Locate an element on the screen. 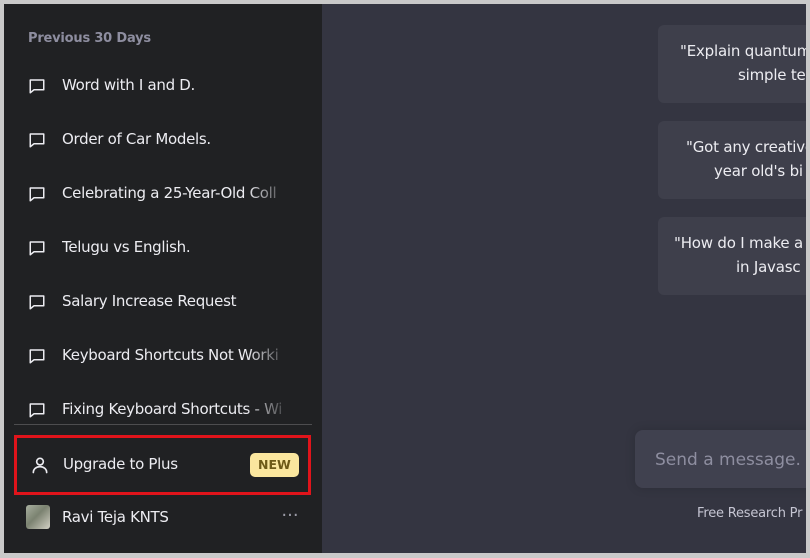 The image size is (810, 558). example-prompt-line: in Javasc is located at coordinates (768, 267).